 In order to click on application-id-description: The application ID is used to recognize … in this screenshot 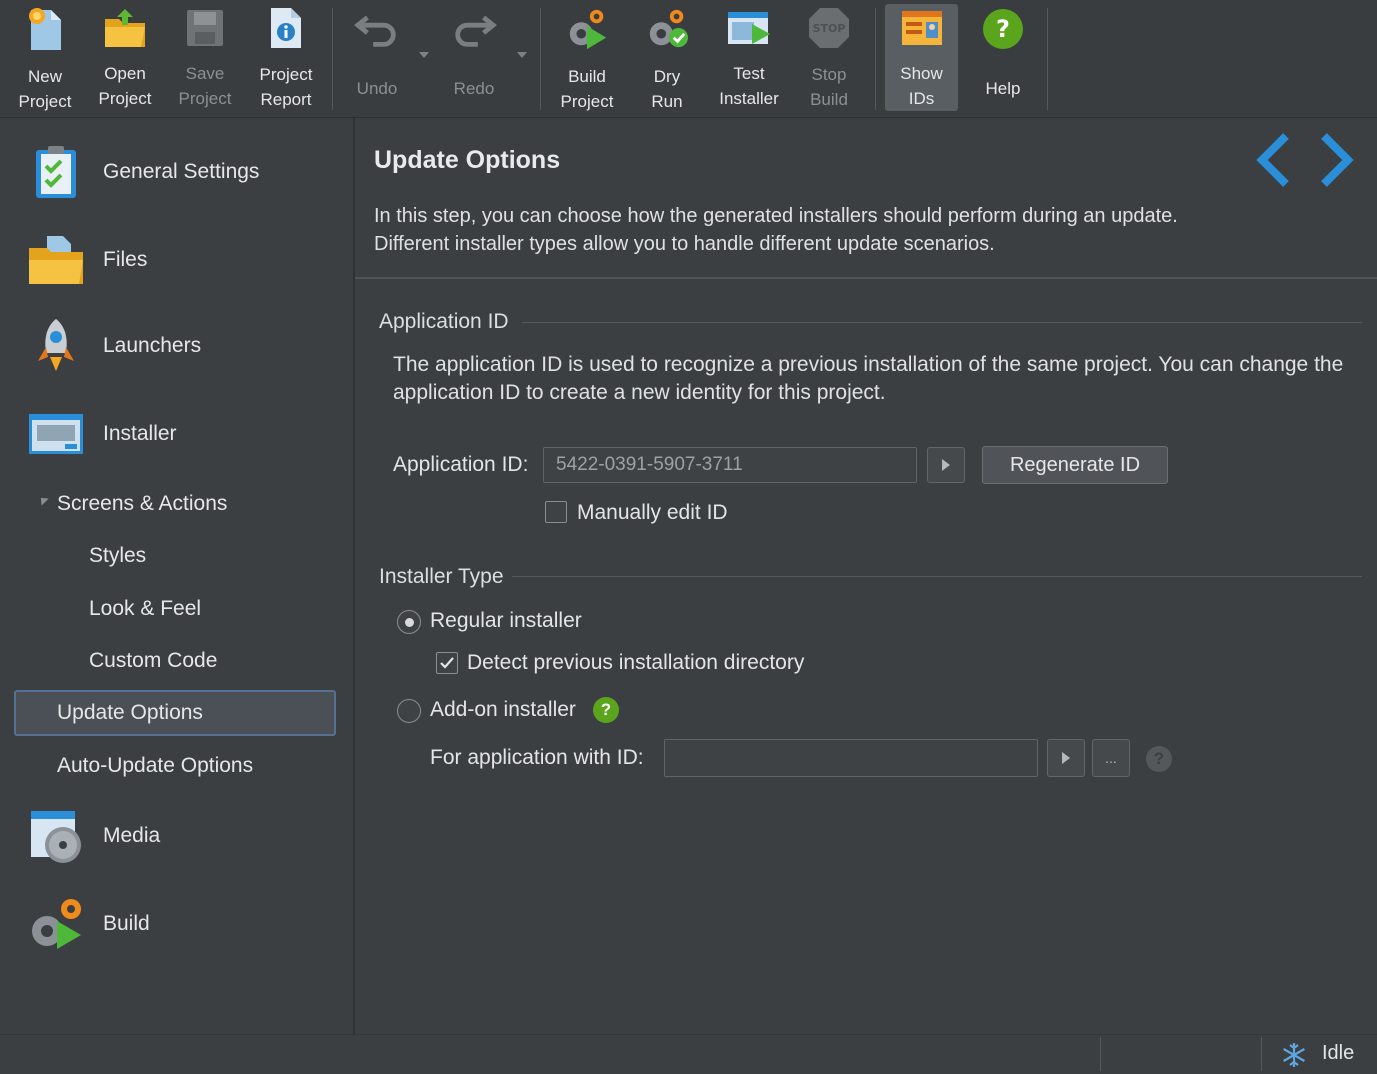, I will do `click(868, 378)`.